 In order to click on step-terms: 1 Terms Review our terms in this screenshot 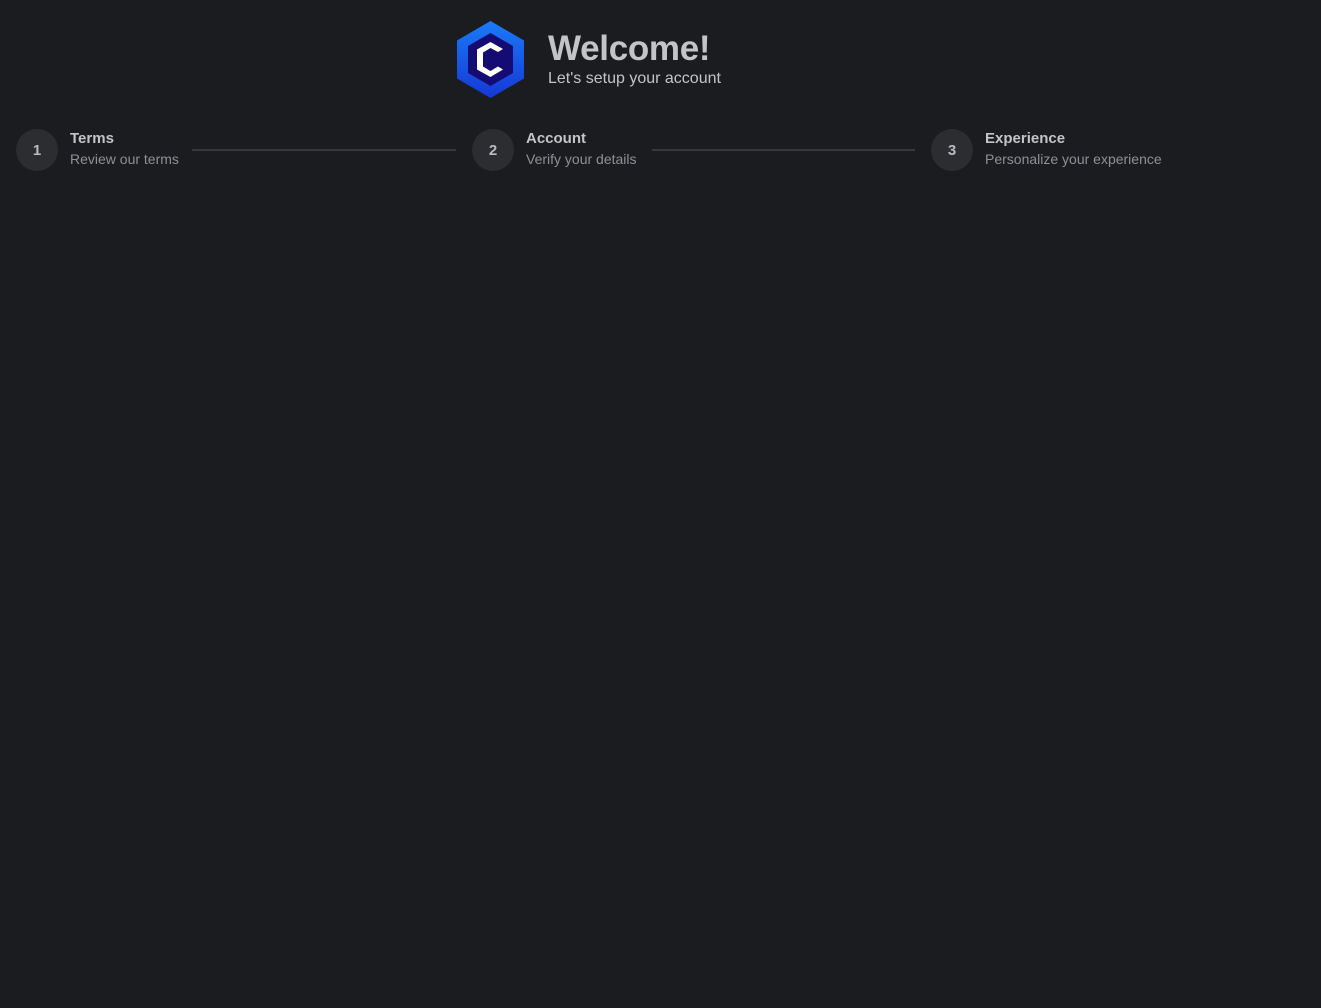, I will do `click(97, 150)`.